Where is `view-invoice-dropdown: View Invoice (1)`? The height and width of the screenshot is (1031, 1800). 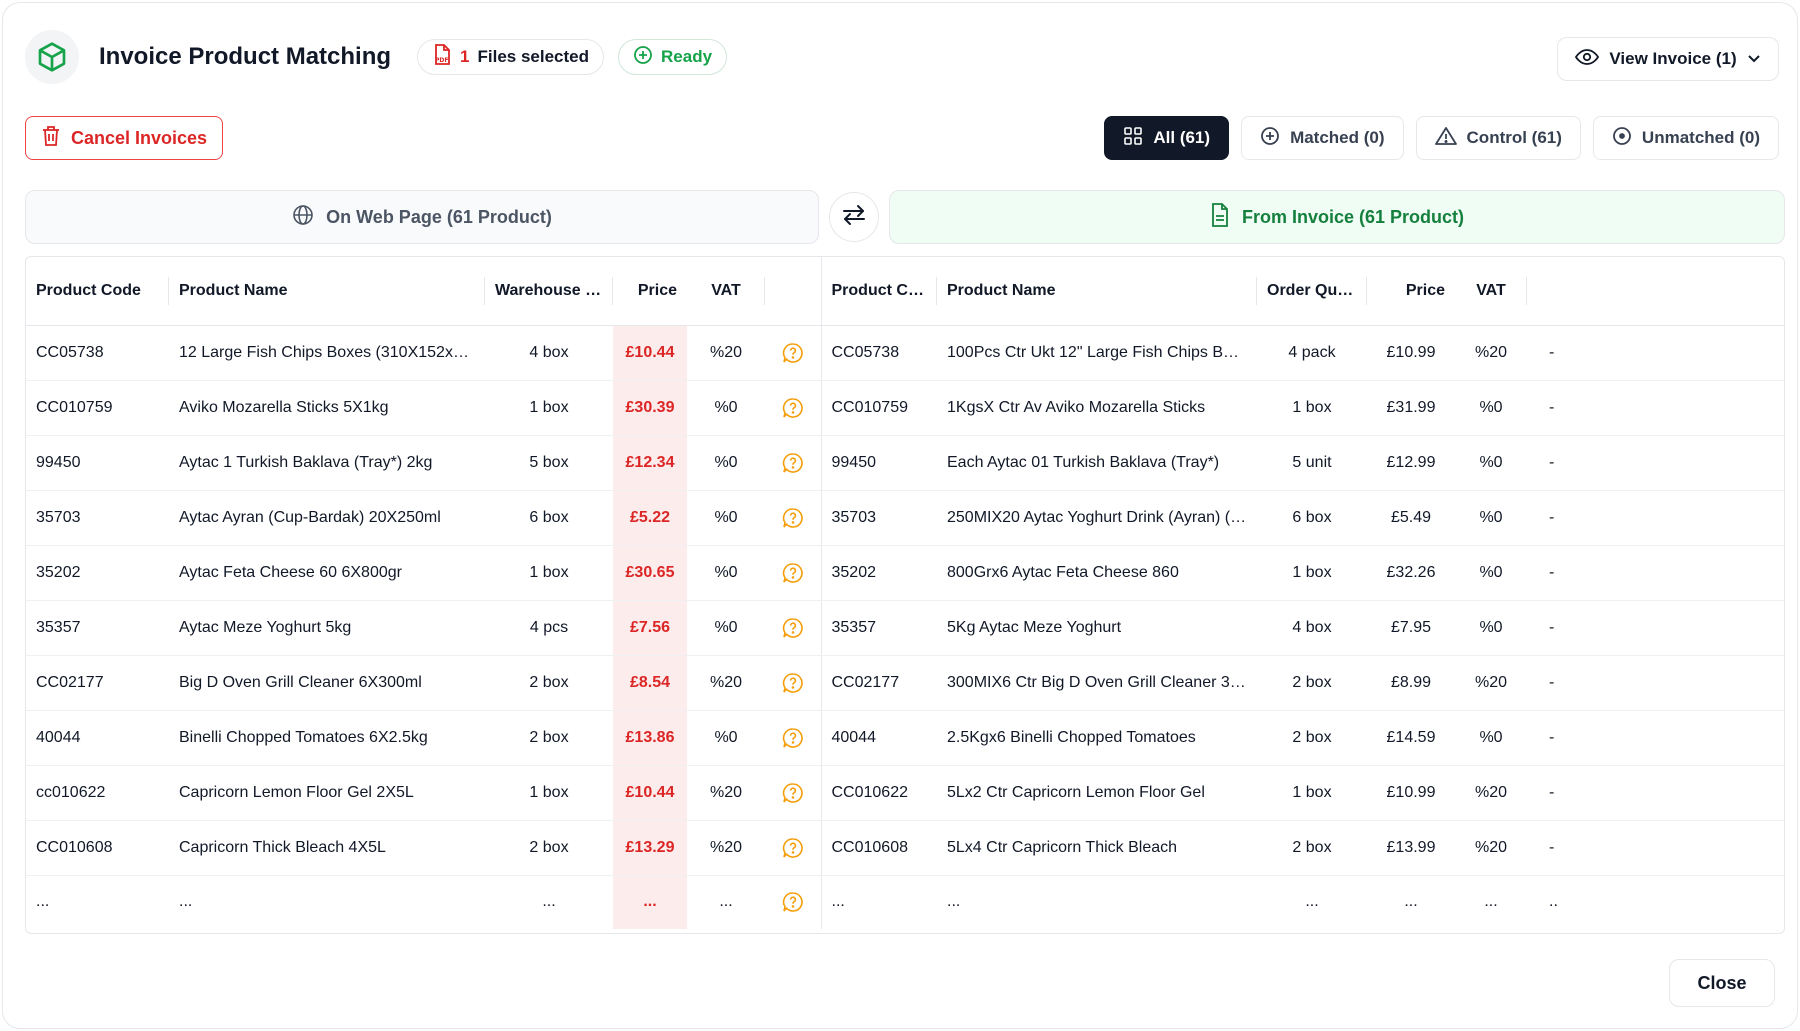
view-invoice-dropdown: View Invoice (1) is located at coordinates (1668, 59).